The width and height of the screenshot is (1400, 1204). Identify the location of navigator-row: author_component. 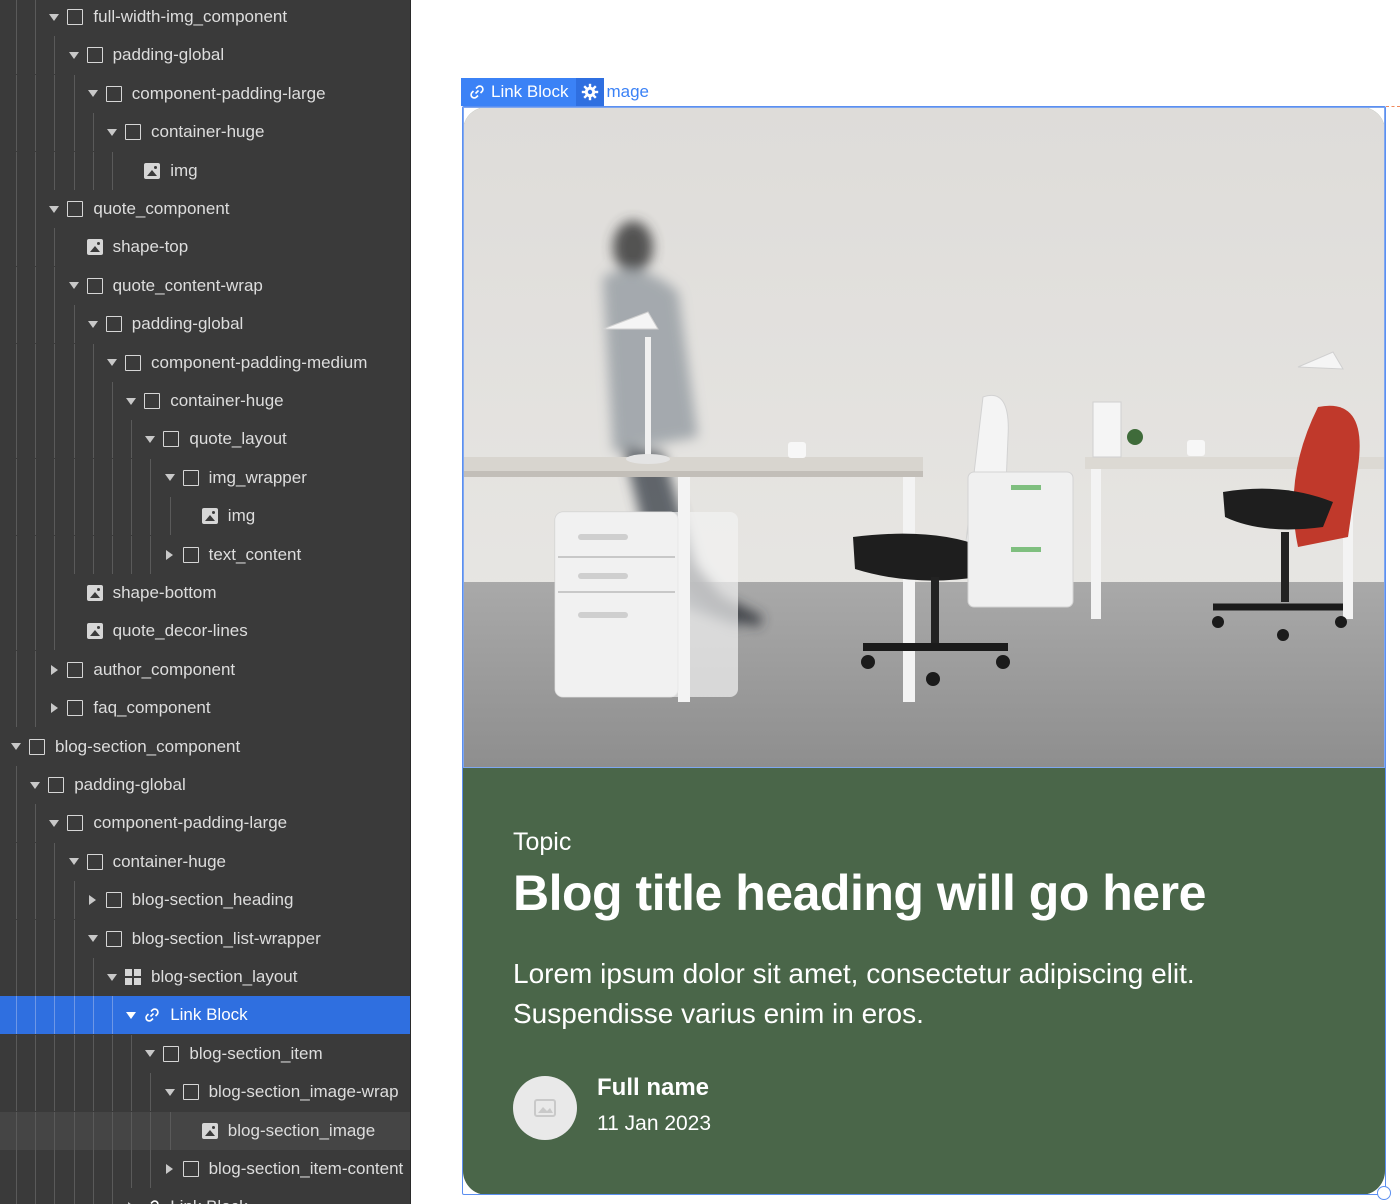
(205, 669).